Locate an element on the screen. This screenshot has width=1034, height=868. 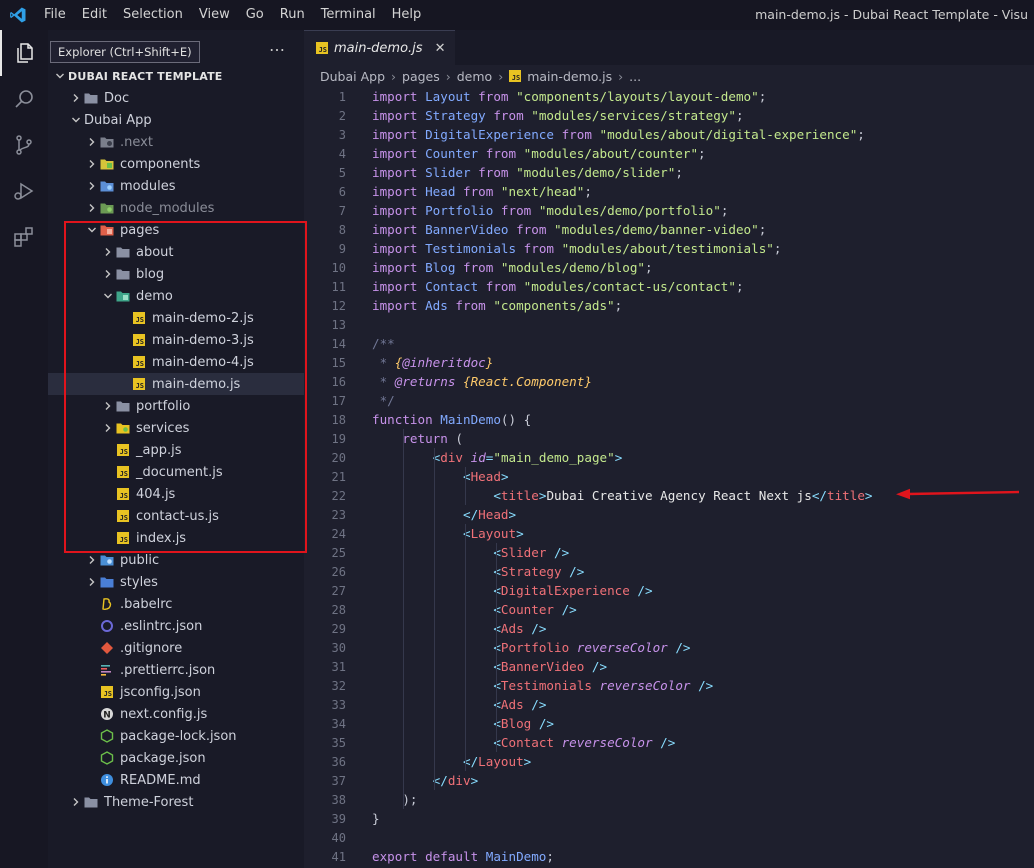
code-line: 25 <Slider /> is located at coordinates (669, 552).